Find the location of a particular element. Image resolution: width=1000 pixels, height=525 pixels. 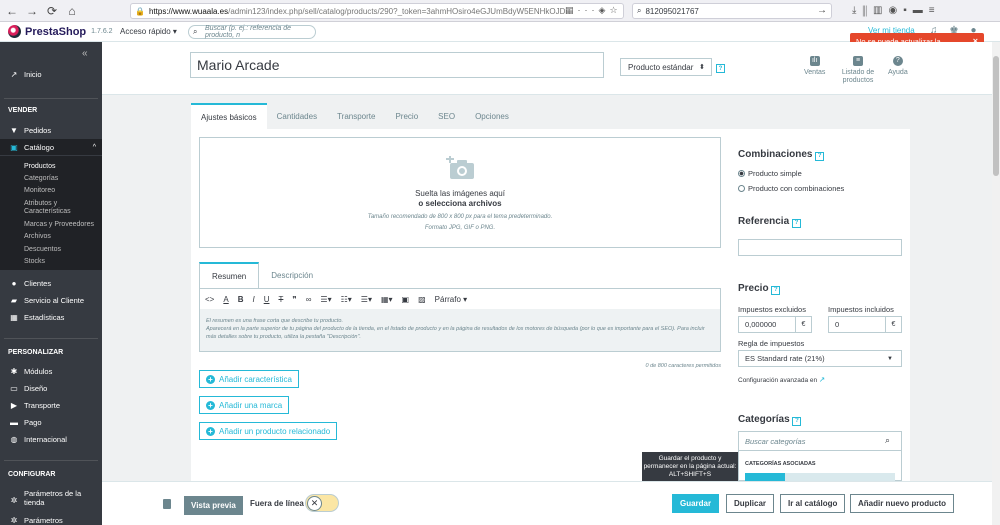

tab-resumen: Resumen is located at coordinates (229, 275).